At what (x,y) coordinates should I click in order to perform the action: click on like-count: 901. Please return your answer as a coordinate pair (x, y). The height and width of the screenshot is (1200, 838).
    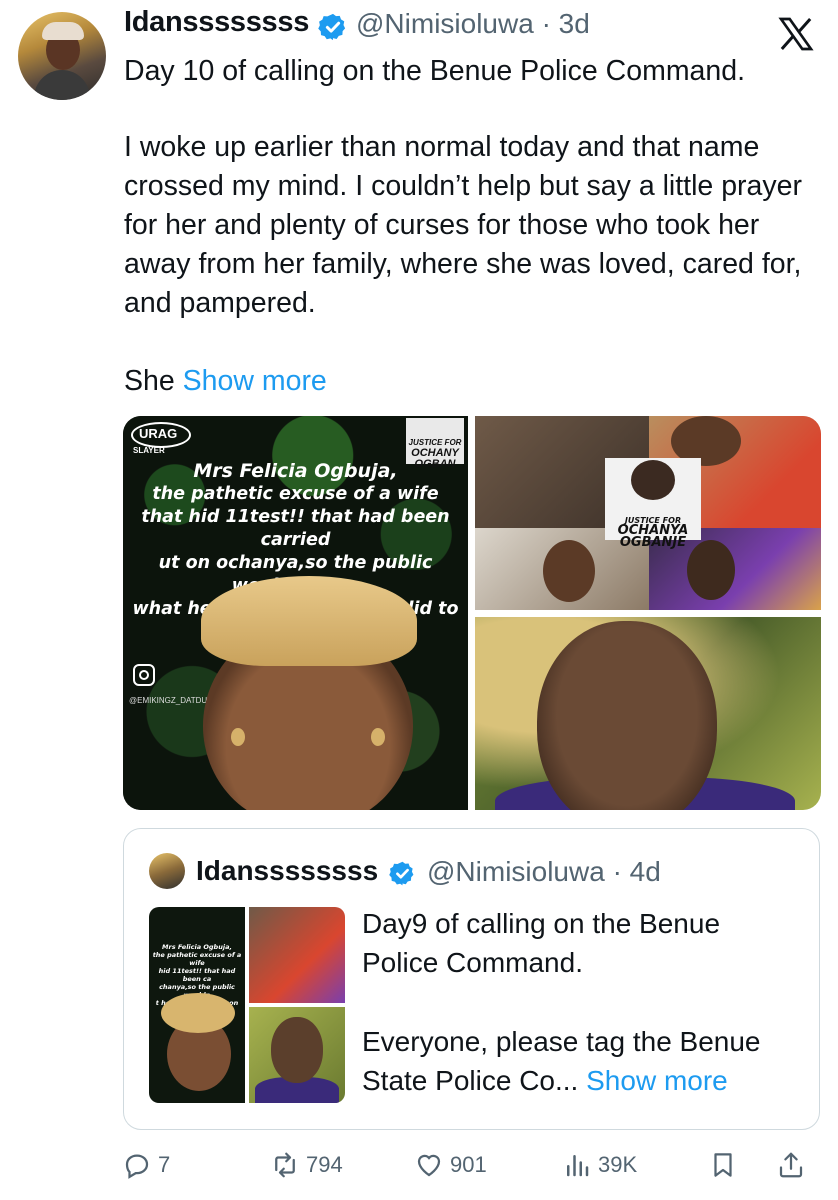
    Looking at the image, I should click on (468, 1164).